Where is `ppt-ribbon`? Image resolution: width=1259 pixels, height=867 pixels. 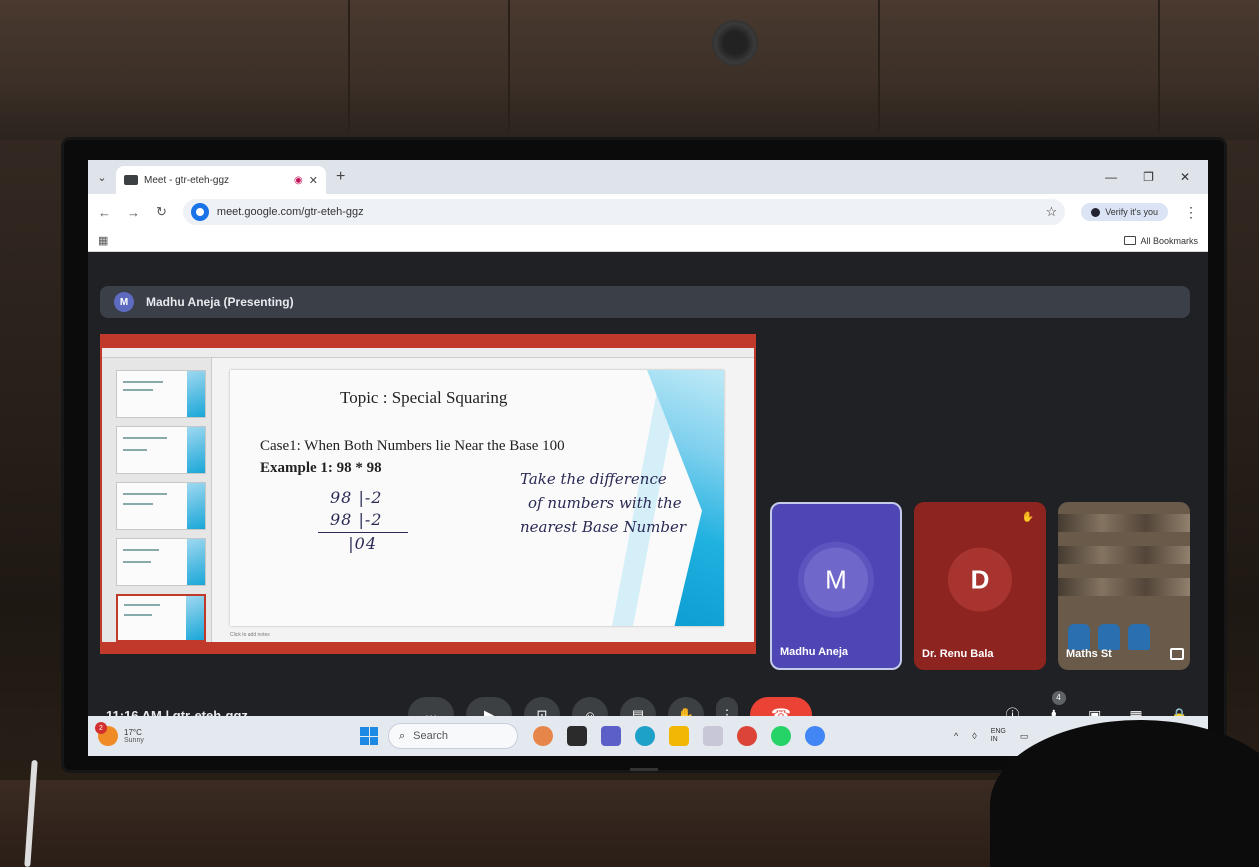 ppt-ribbon is located at coordinates (428, 353).